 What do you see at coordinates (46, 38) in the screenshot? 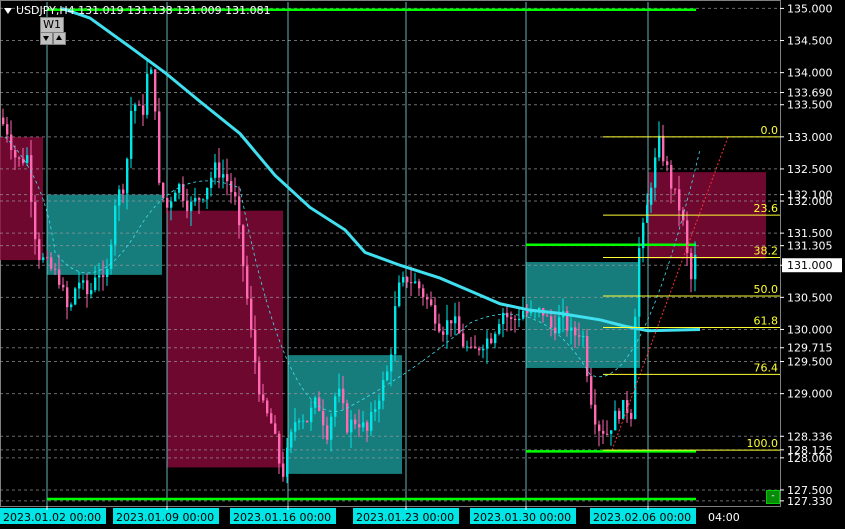
I see `timeframe-down-arrow-icon` at bounding box center [46, 38].